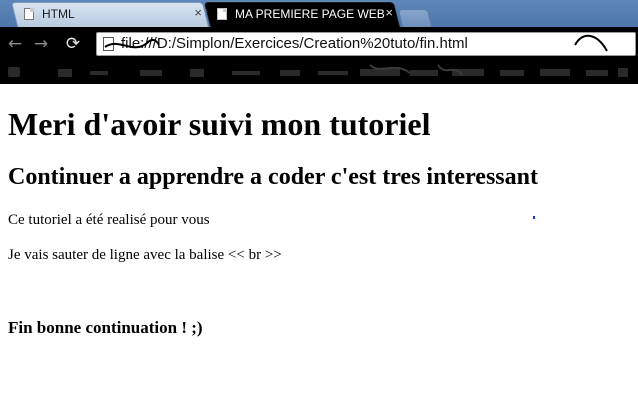 Image resolution: width=638 pixels, height=407 pixels. What do you see at coordinates (73, 44) in the screenshot?
I see `reload-icon: ⟳` at bounding box center [73, 44].